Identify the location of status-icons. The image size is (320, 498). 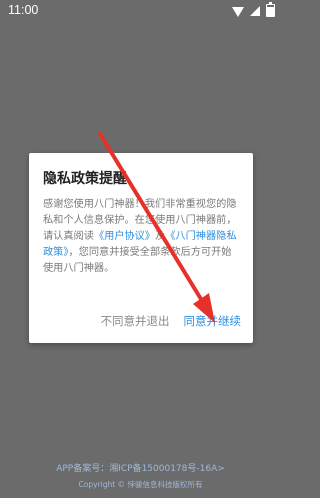
(253, 9).